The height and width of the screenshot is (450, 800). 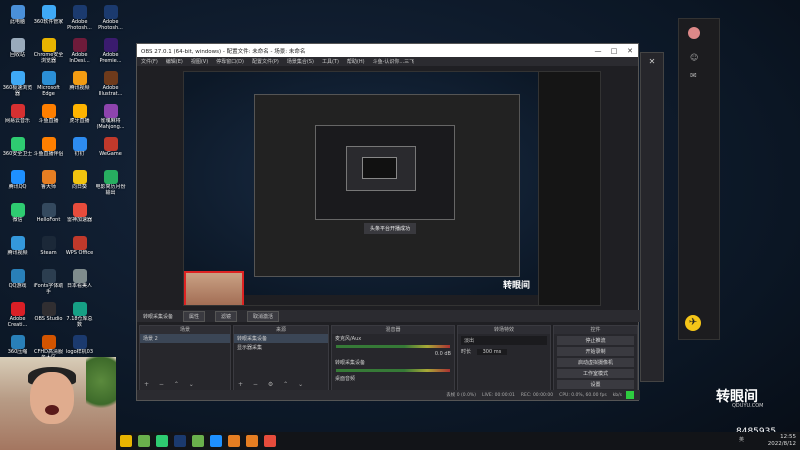 What do you see at coordinates (48, 187) in the screenshot?
I see `desktop-shortcut-label: 鲁大师` at bounding box center [48, 187].